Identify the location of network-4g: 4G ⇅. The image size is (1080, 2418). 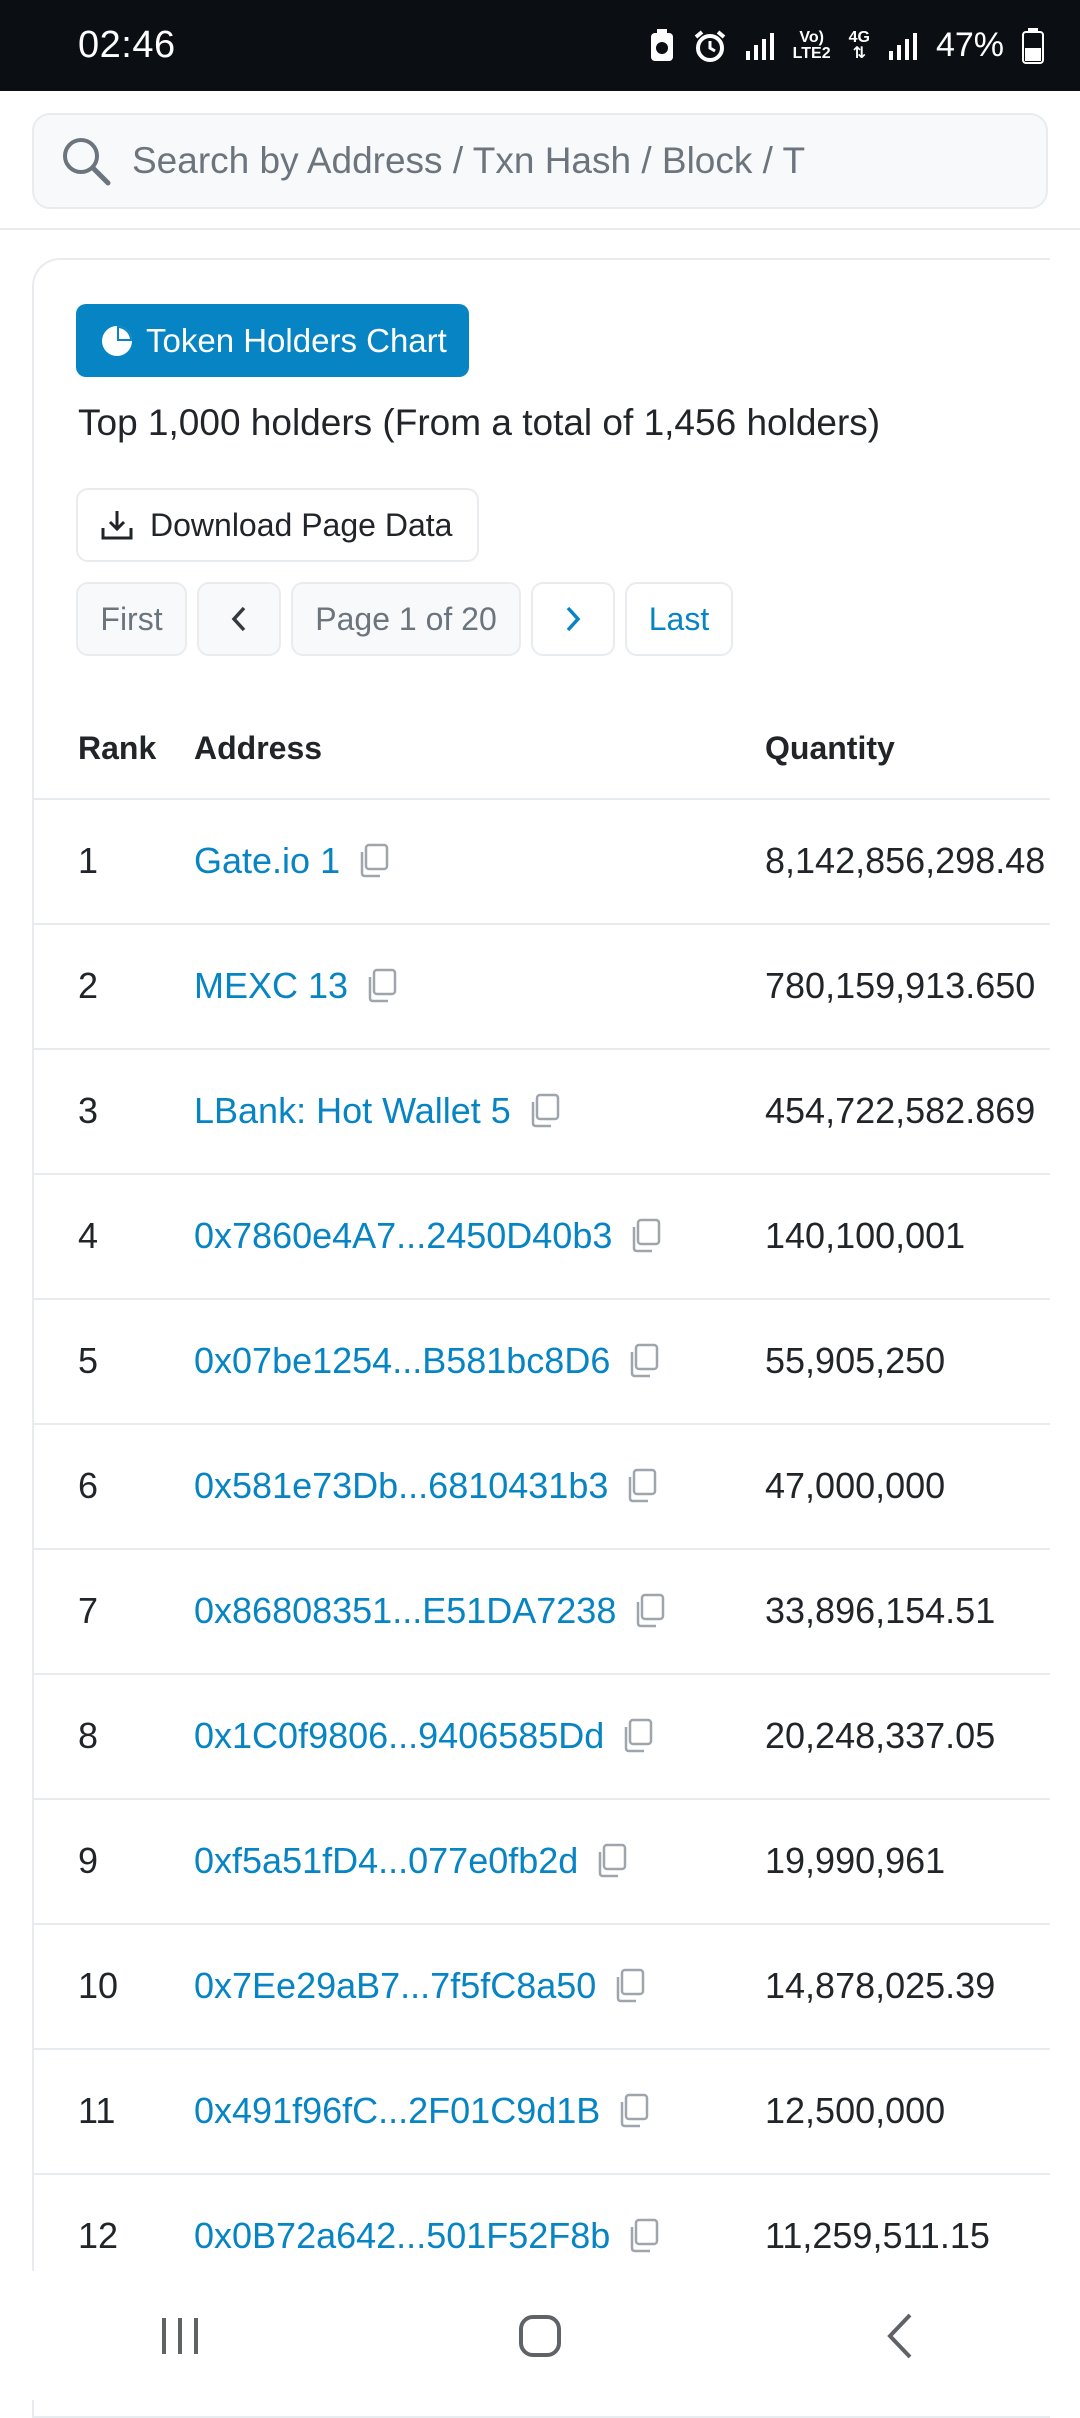
(859, 45).